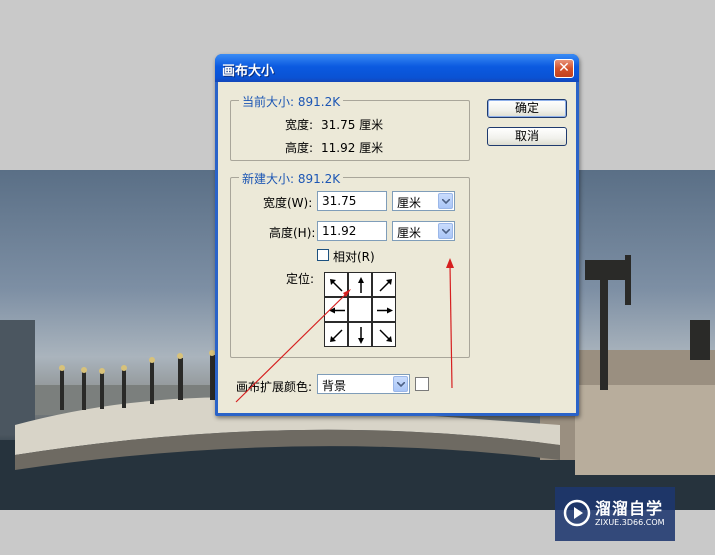  What do you see at coordinates (248, 71) in the screenshot?
I see `dialog-title: 画布大小` at bounding box center [248, 71].